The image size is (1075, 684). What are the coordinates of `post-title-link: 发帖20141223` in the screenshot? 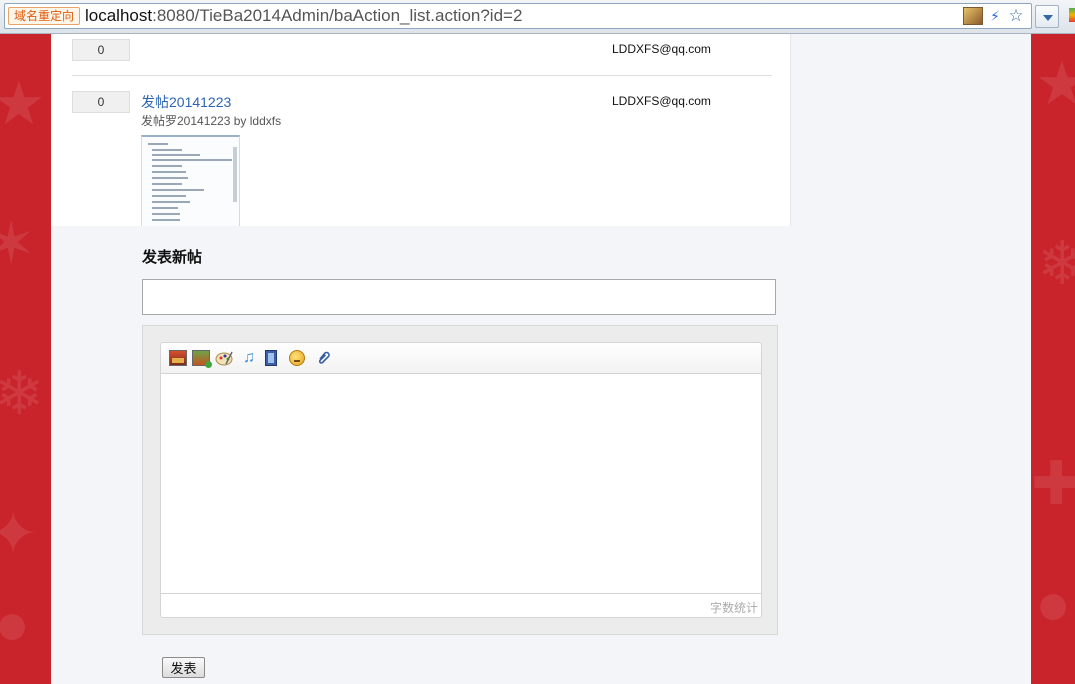 It's located at (186, 102).